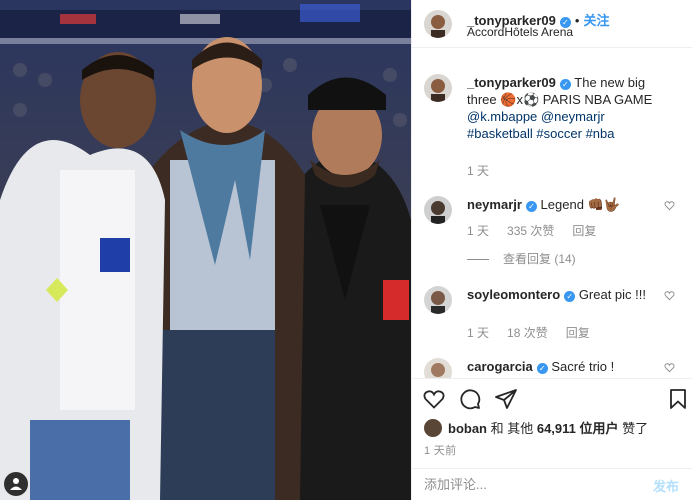 The width and height of the screenshot is (692, 500). What do you see at coordinates (600, 133) in the screenshot?
I see `hashtag-nba: #nba` at bounding box center [600, 133].